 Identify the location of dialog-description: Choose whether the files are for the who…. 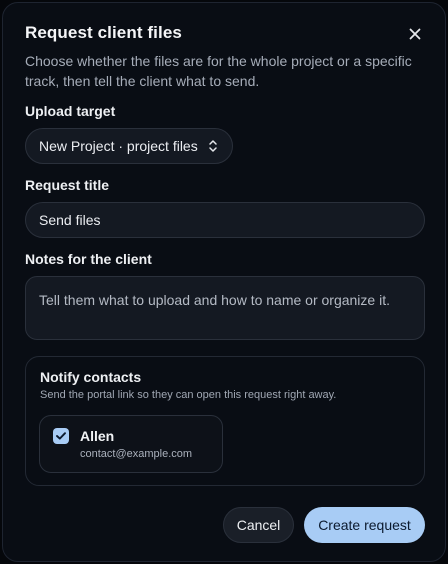
(218, 71).